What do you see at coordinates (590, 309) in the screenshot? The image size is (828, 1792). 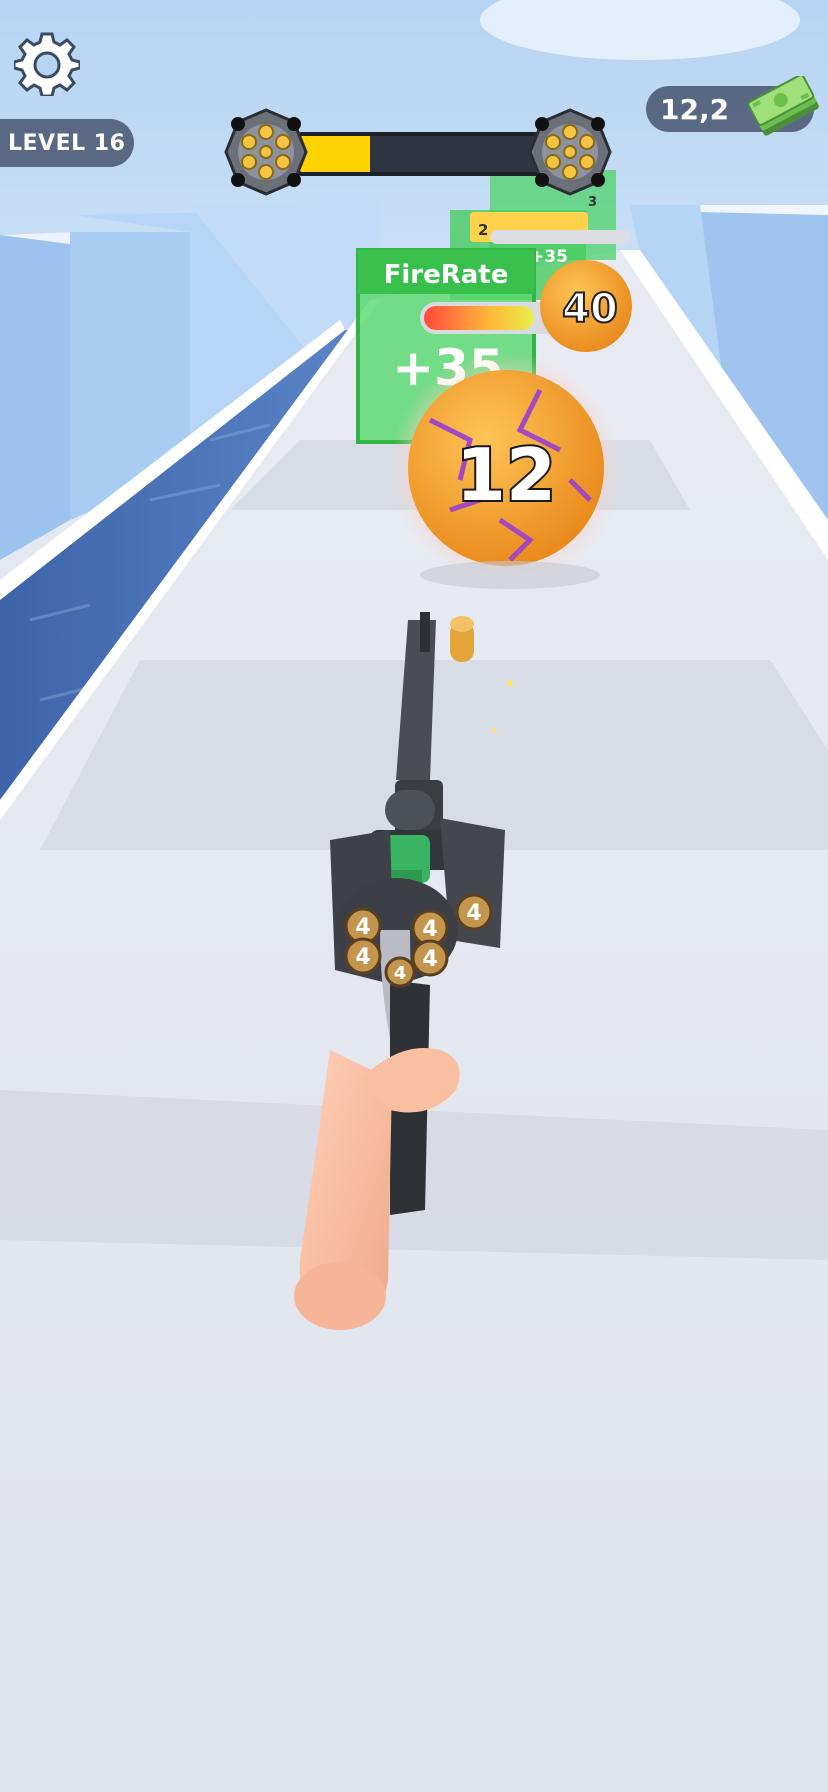 I see `ball-far-label: 40` at bounding box center [590, 309].